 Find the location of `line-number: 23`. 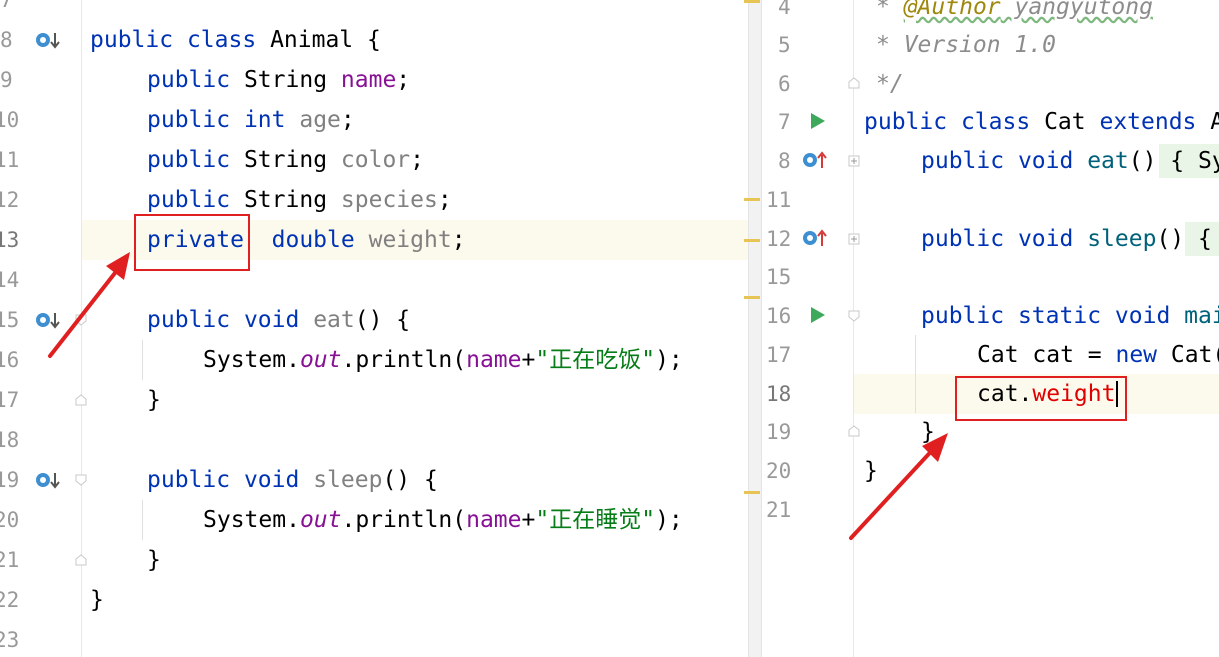

line-number: 23 is located at coordinates (10, 640).